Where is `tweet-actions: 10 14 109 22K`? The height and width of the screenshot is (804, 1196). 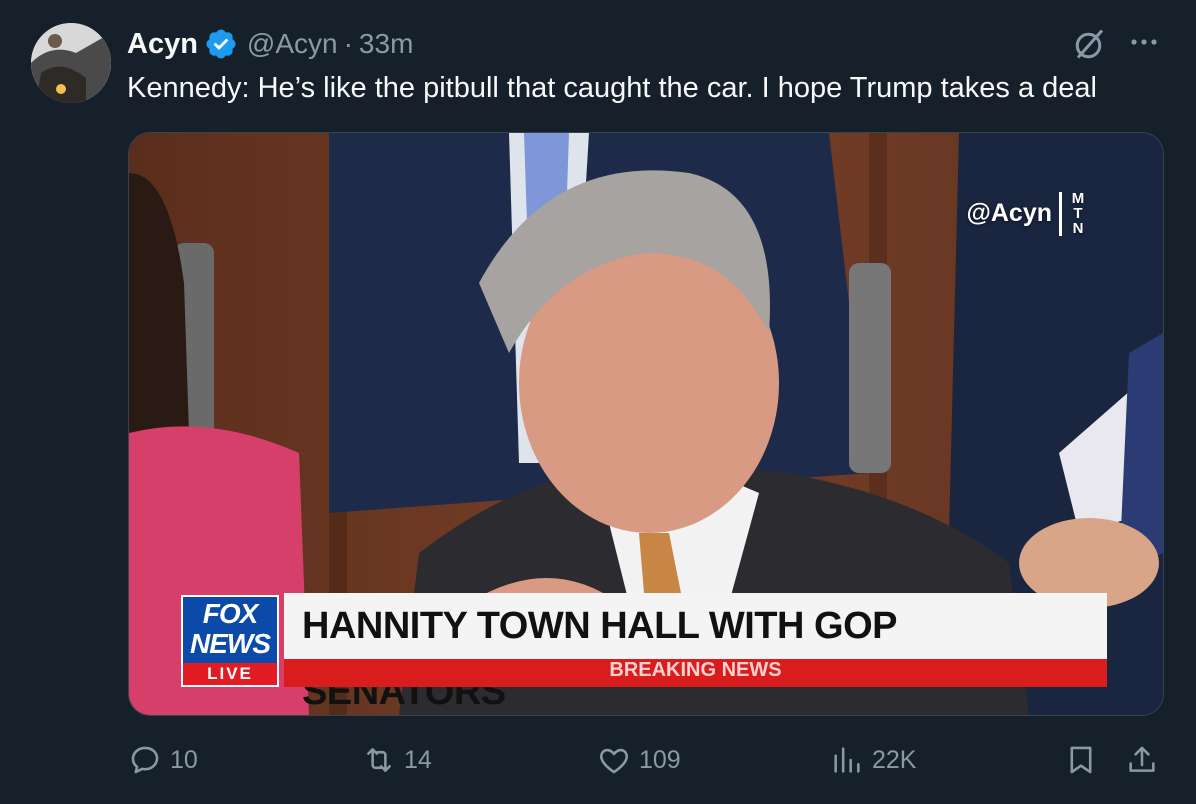 tweet-actions: 10 14 109 22K is located at coordinates (598, 760).